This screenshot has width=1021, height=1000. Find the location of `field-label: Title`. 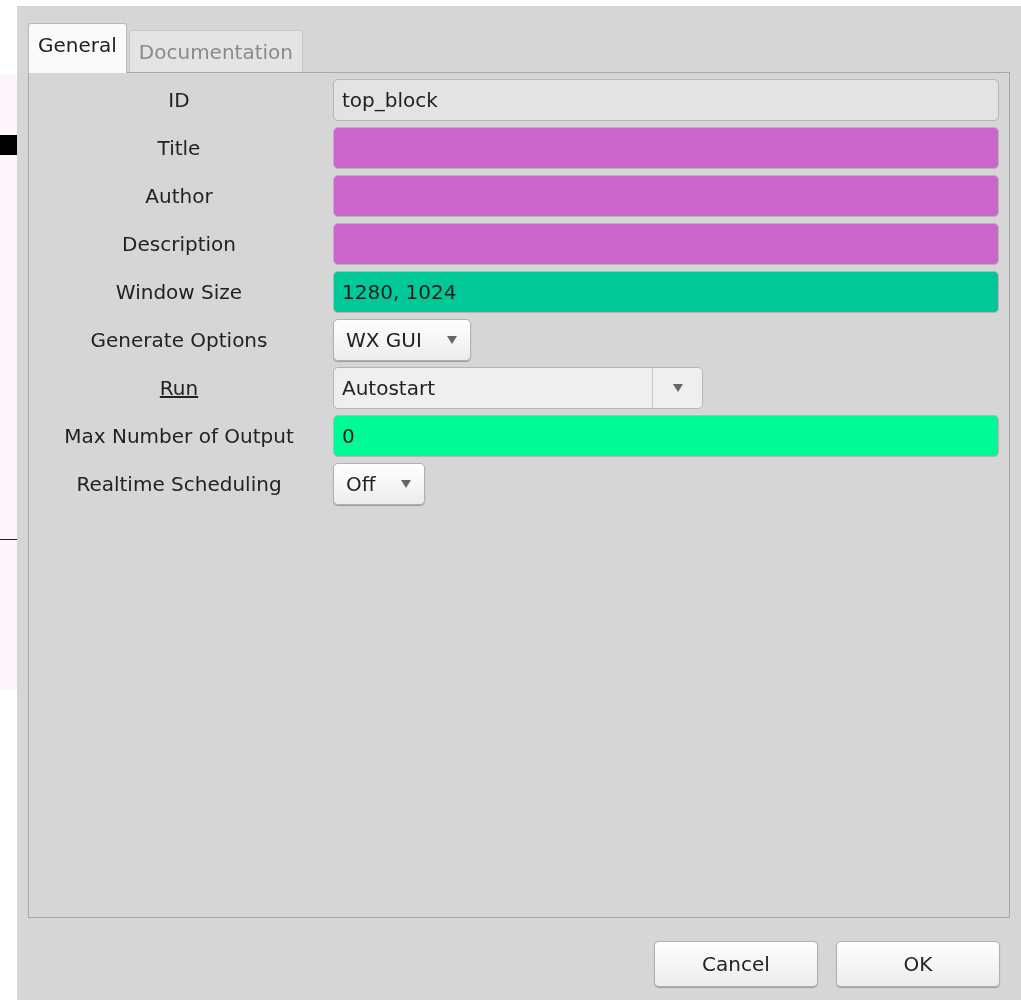

field-label: Title is located at coordinates (179, 148).